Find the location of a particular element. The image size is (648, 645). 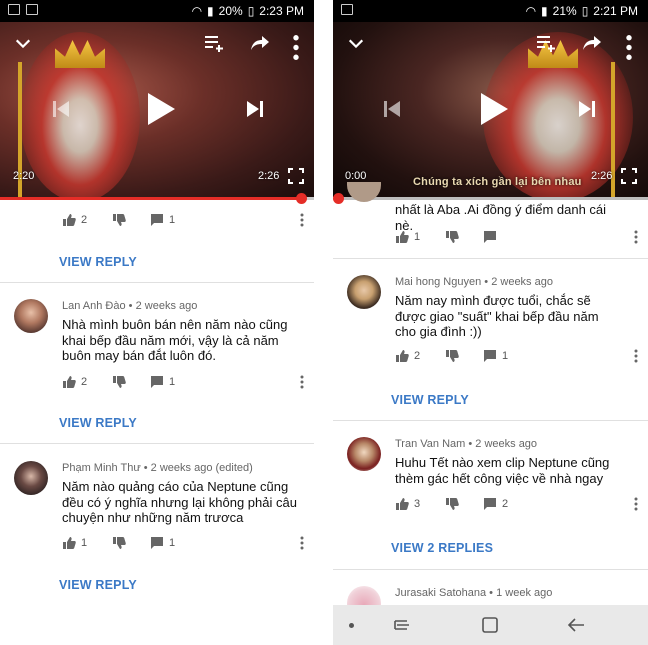

comment-author: Jurasaki Satohana is located at coordinates (440, 593).